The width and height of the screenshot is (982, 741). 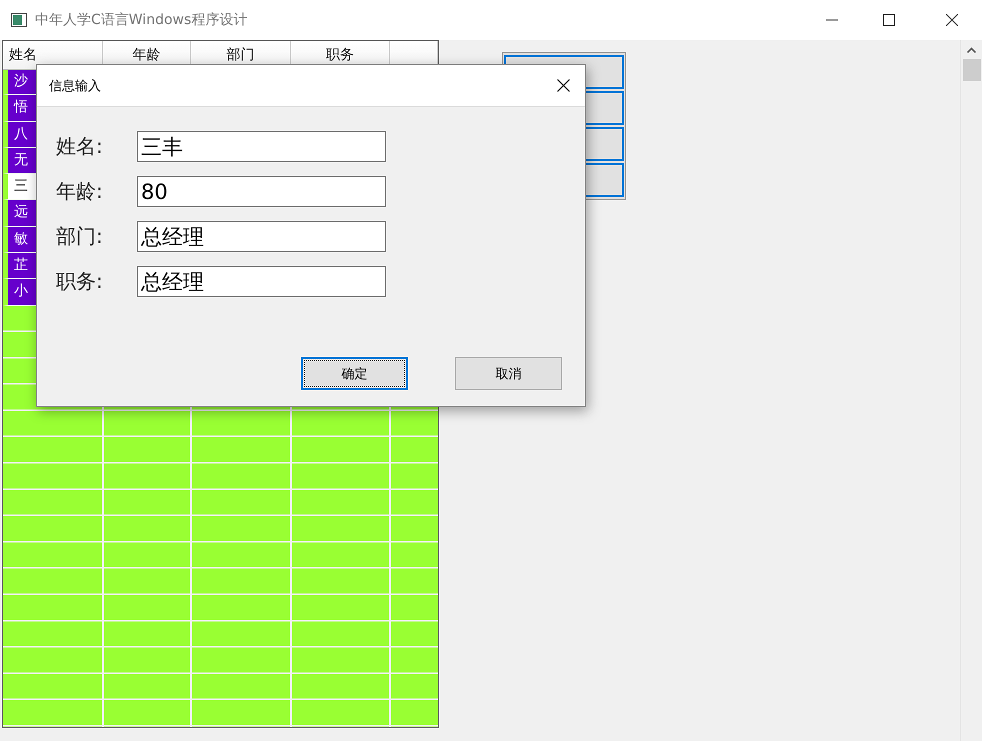 What do you see at coordinates (80, 146) in the screenshot?
I see `field-label: 姓名:` at bounding box center [80, 146].